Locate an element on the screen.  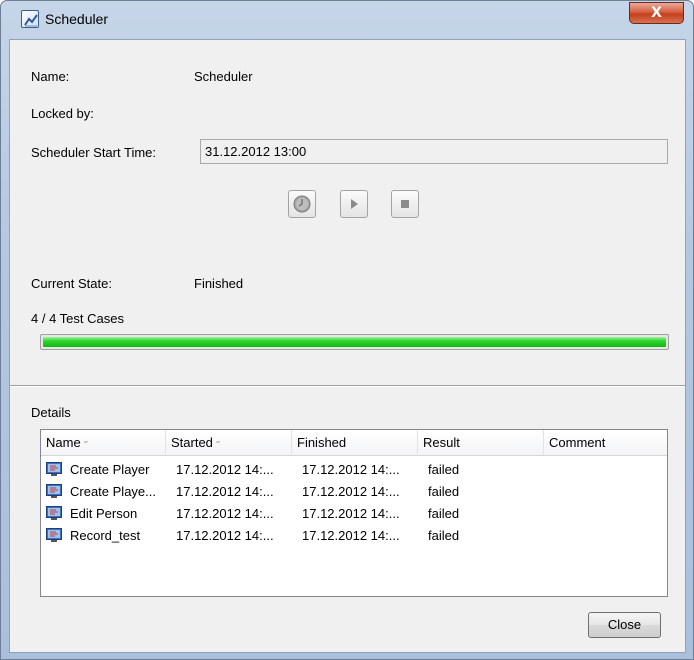
scheduler-app-icon is located at coordinates (30, 19).